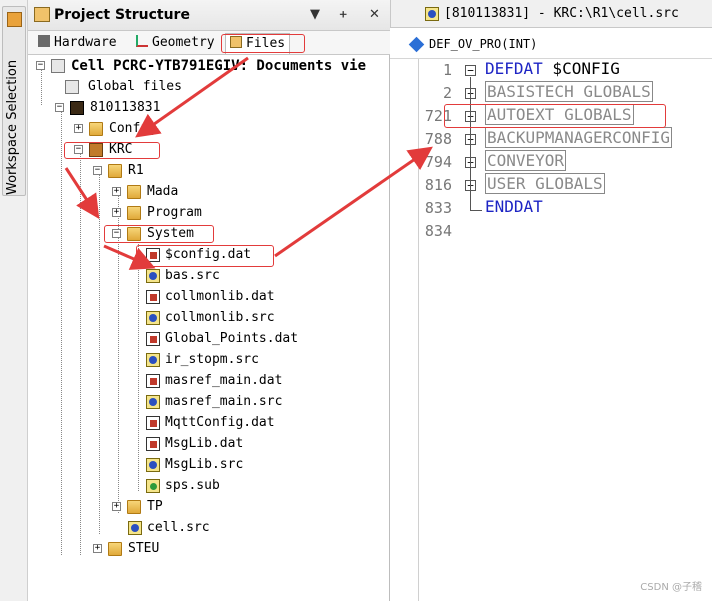 The height and width of the screenshot is (601, 712). I want to click on watermark: CSDN @子稽, so click(671, 587).